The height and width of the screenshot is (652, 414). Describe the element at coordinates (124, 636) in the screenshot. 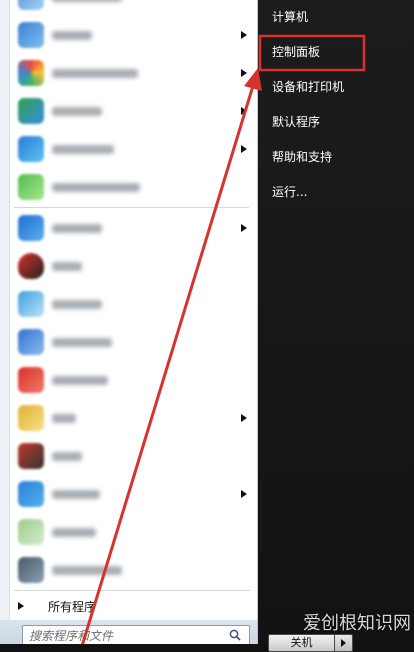

I see `search-input` at that location.